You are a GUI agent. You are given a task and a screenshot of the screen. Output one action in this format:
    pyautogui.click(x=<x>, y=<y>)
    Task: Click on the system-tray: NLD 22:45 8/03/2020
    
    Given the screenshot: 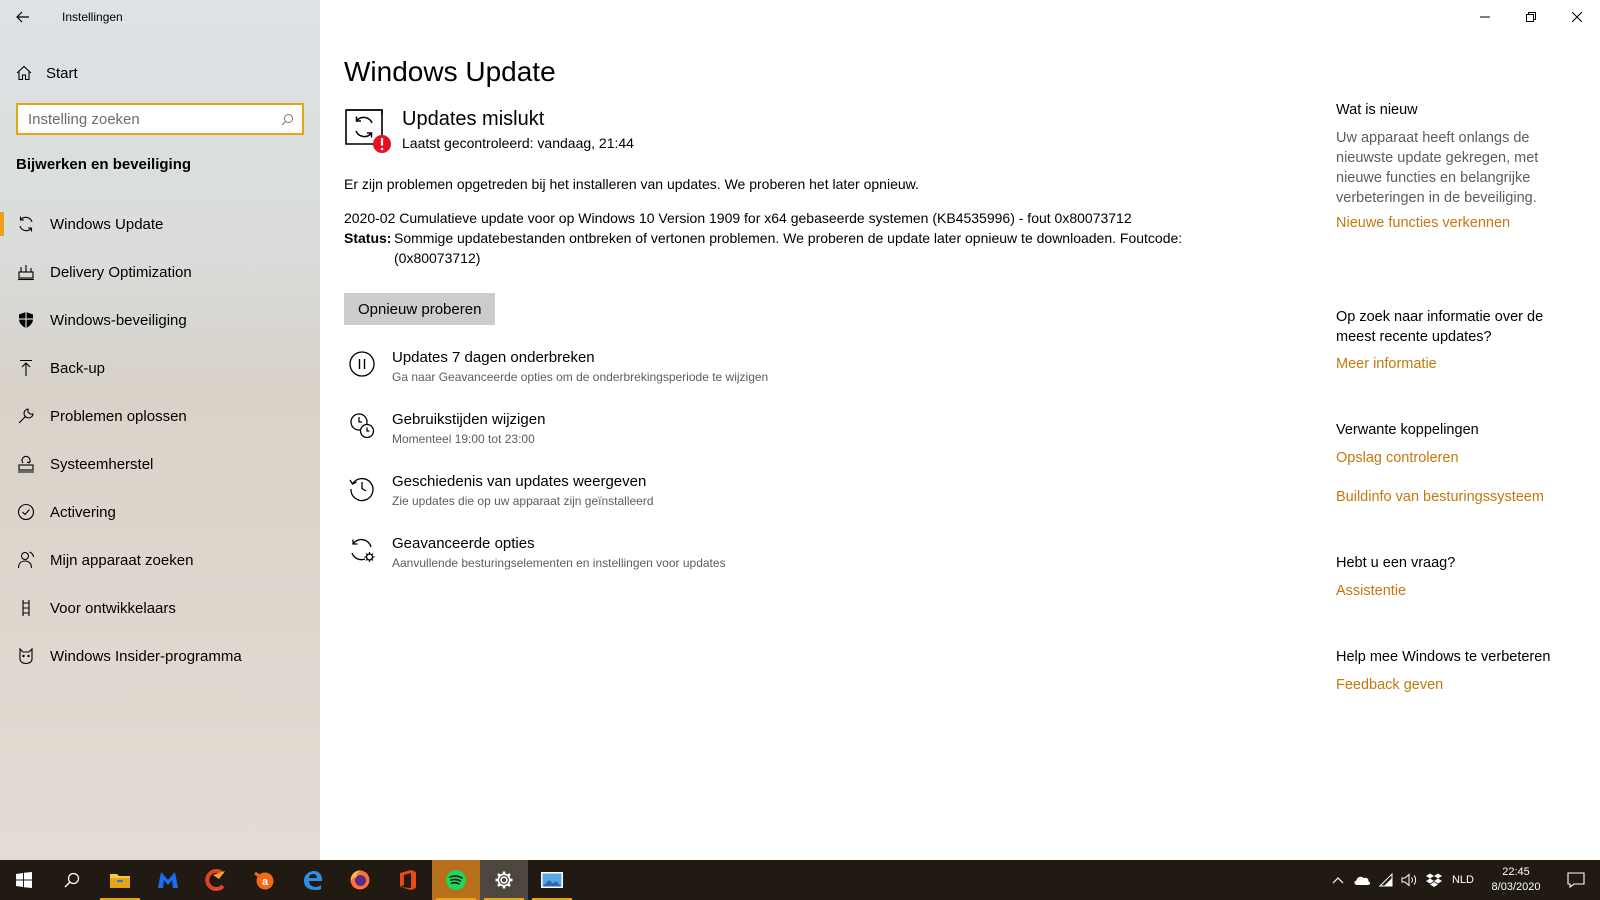 What is the action you would take?
    pyautogui.click(x=1463, y=880)
    